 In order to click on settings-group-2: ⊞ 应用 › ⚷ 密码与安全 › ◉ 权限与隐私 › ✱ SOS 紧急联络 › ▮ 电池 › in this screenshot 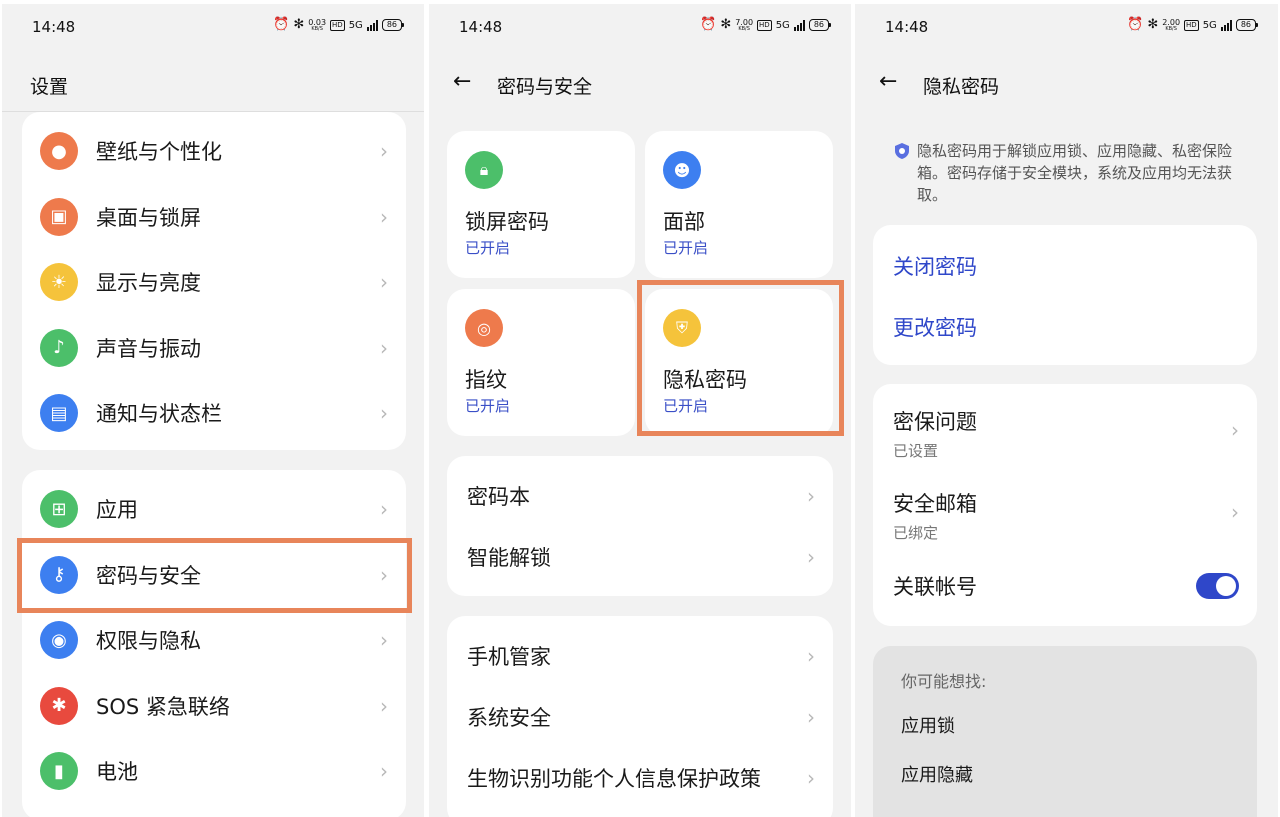, I will do `click(214, 643)`.